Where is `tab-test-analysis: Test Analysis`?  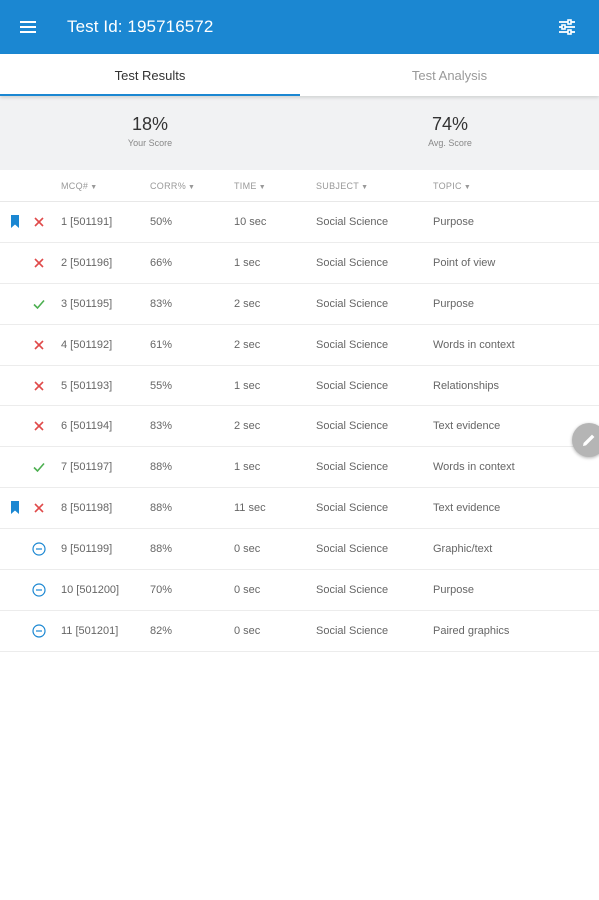
tab-test-analysis: Test Analysis is located at coordinates (449, 75).